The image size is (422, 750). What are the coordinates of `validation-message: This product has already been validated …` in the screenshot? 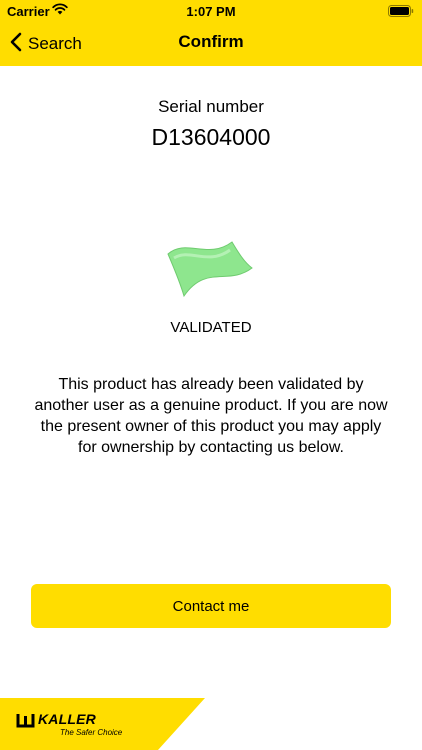 It's located at (211, 416).